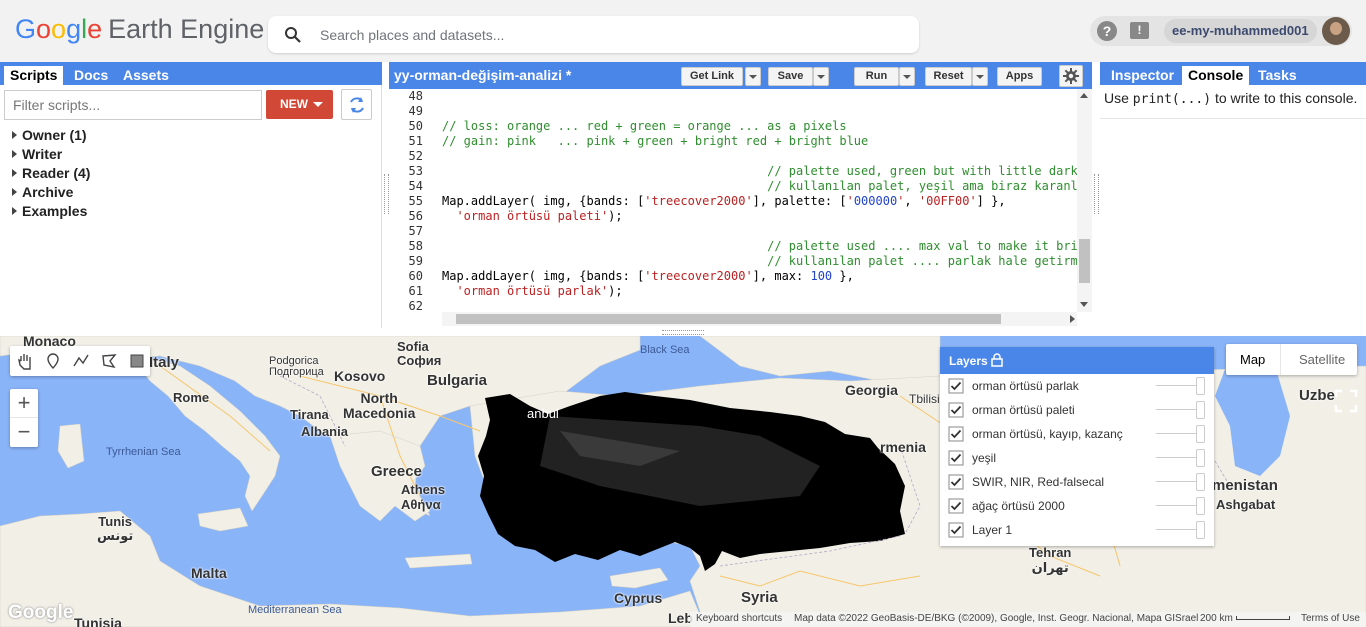  What do you see at coordinates (997, 360) in the screenshot?
I see `lock-icon` at bounding box center [997, 360].